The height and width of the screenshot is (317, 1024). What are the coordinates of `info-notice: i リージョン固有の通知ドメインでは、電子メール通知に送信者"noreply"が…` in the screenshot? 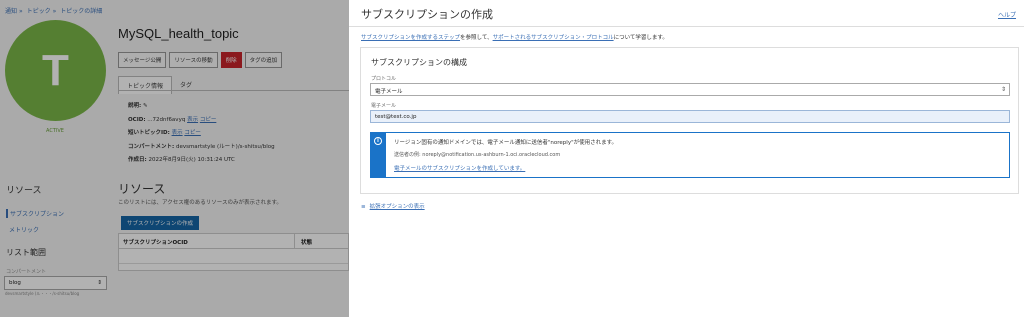 It's located at (690, 155).